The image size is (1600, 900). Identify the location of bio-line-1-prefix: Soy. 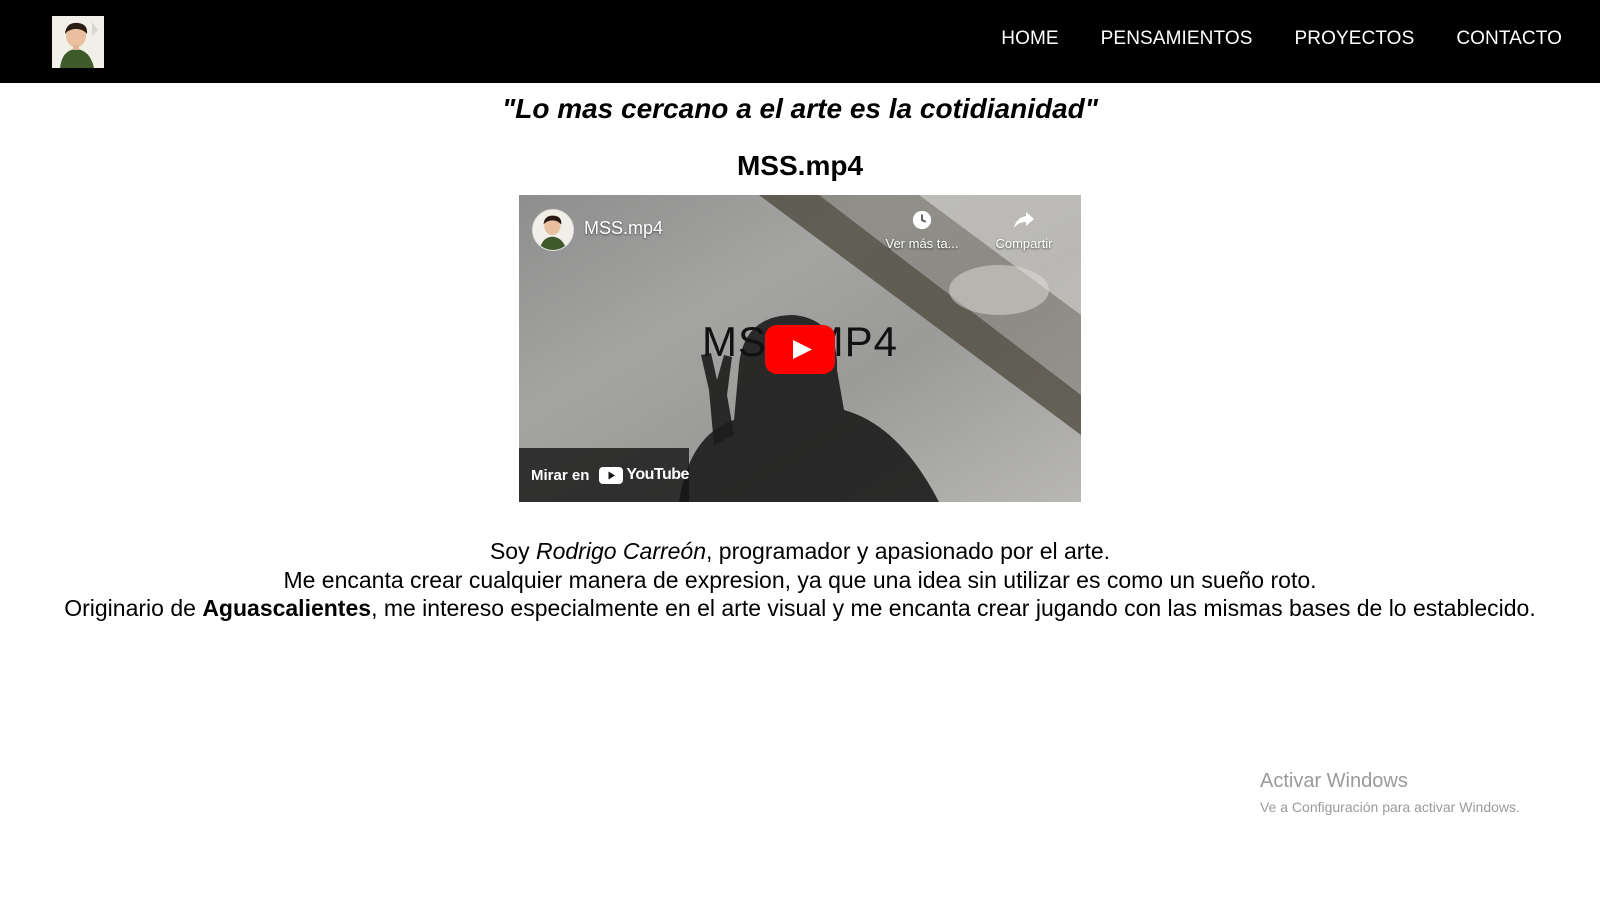
(512, 551).